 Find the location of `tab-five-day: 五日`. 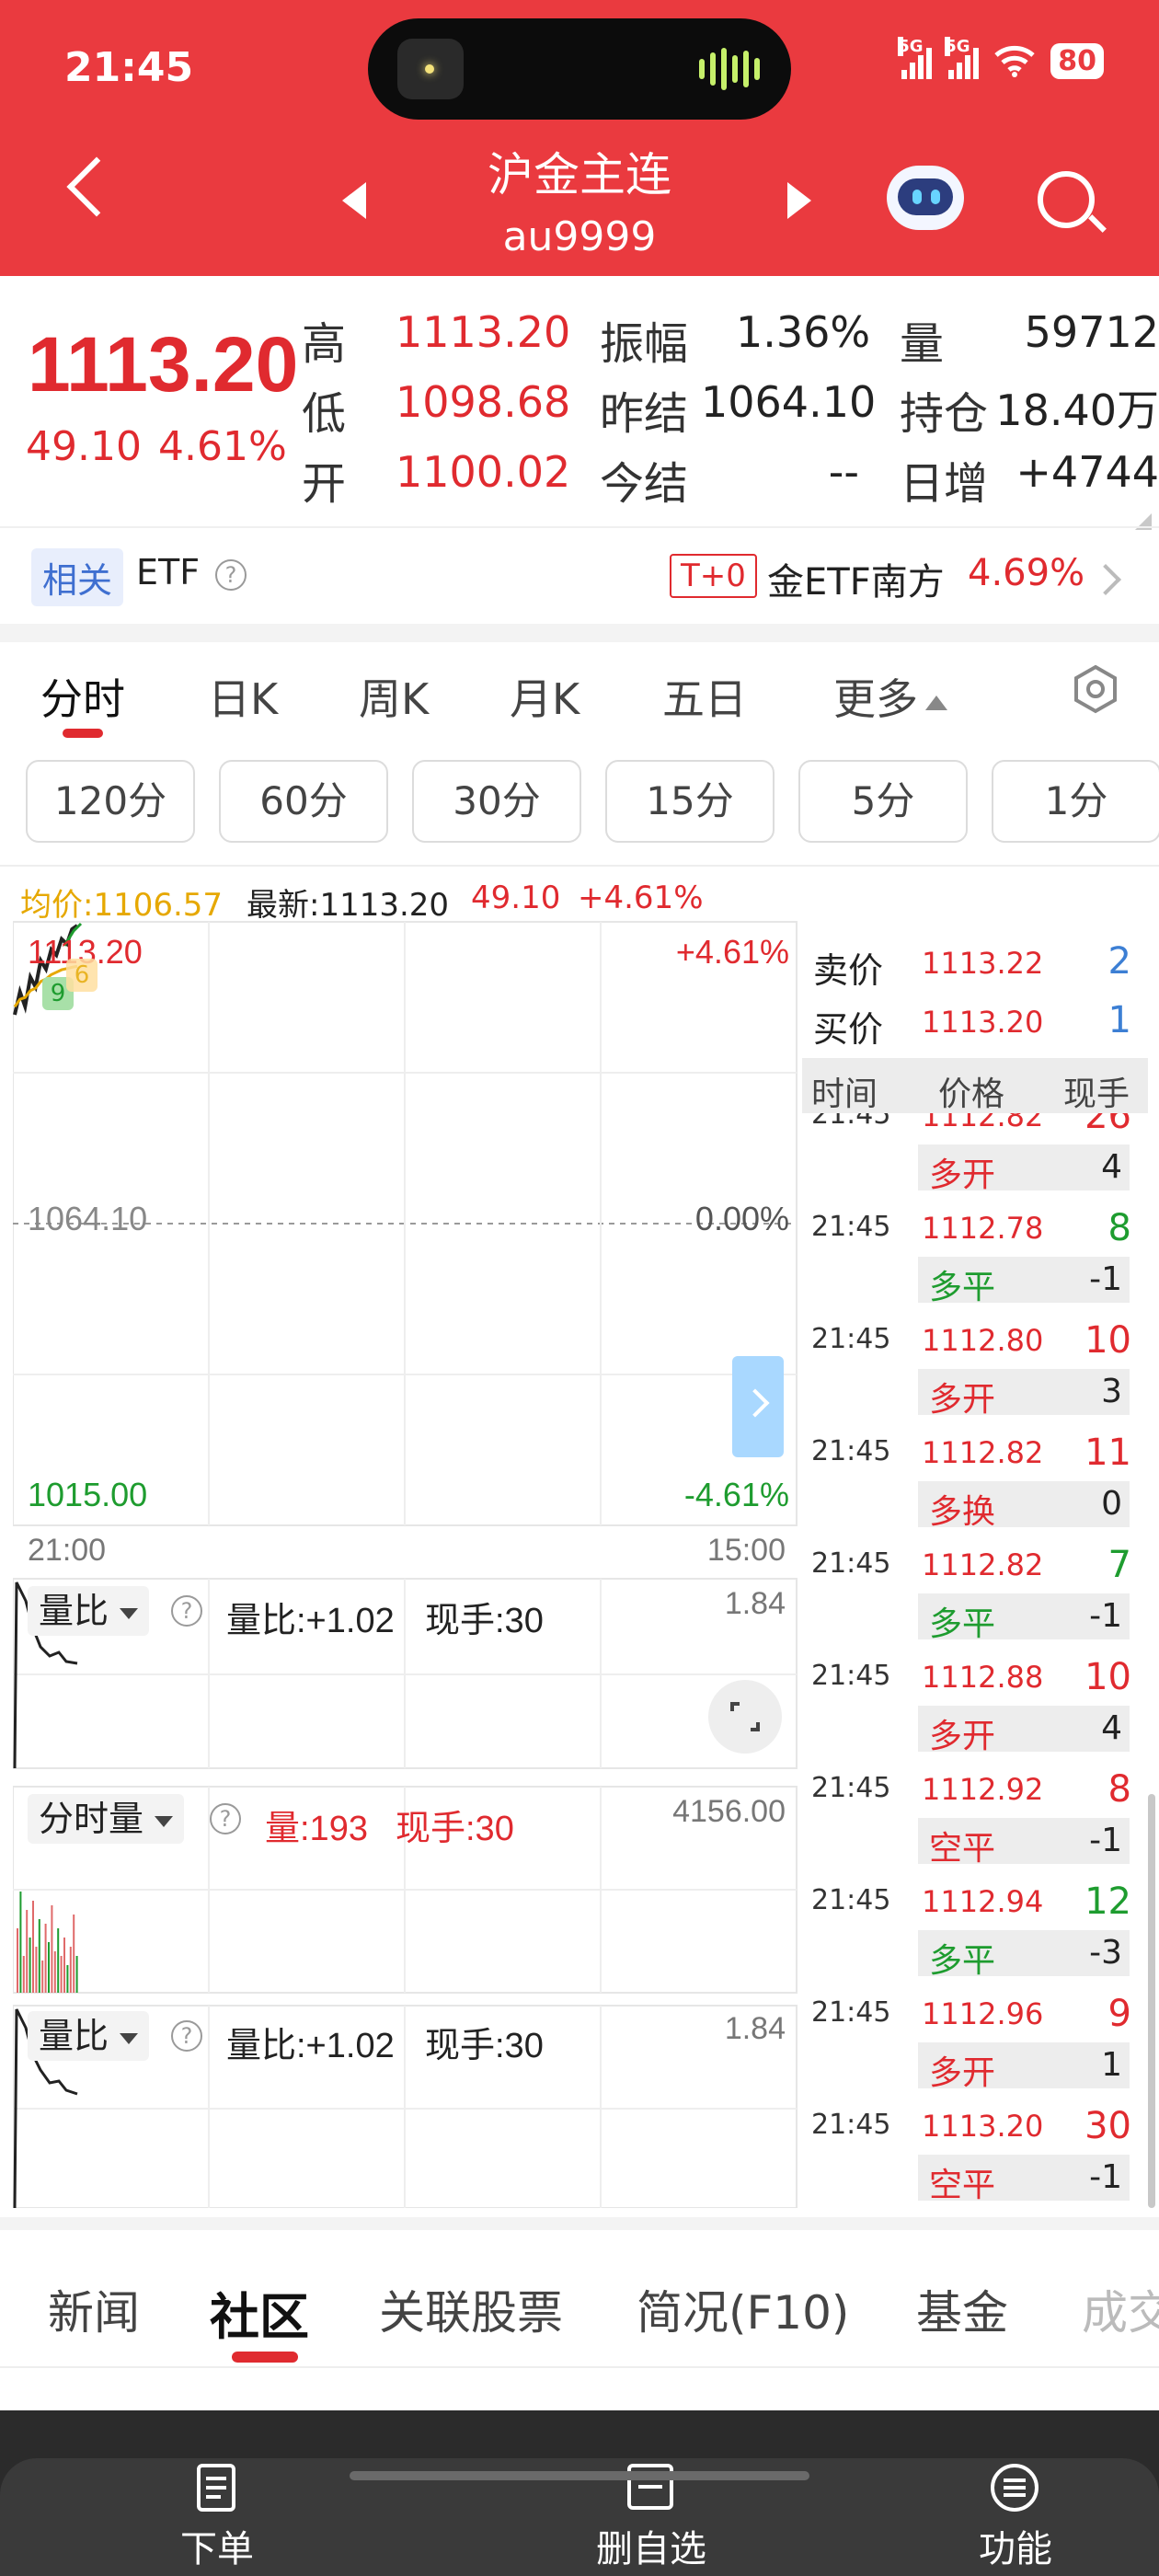

tab-five-day: 五日 is located at coordinates (704, 696).